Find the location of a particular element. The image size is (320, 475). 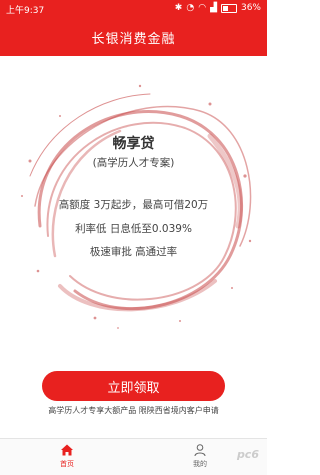

tab-me: 我的 is located at coordinates (200, 456).